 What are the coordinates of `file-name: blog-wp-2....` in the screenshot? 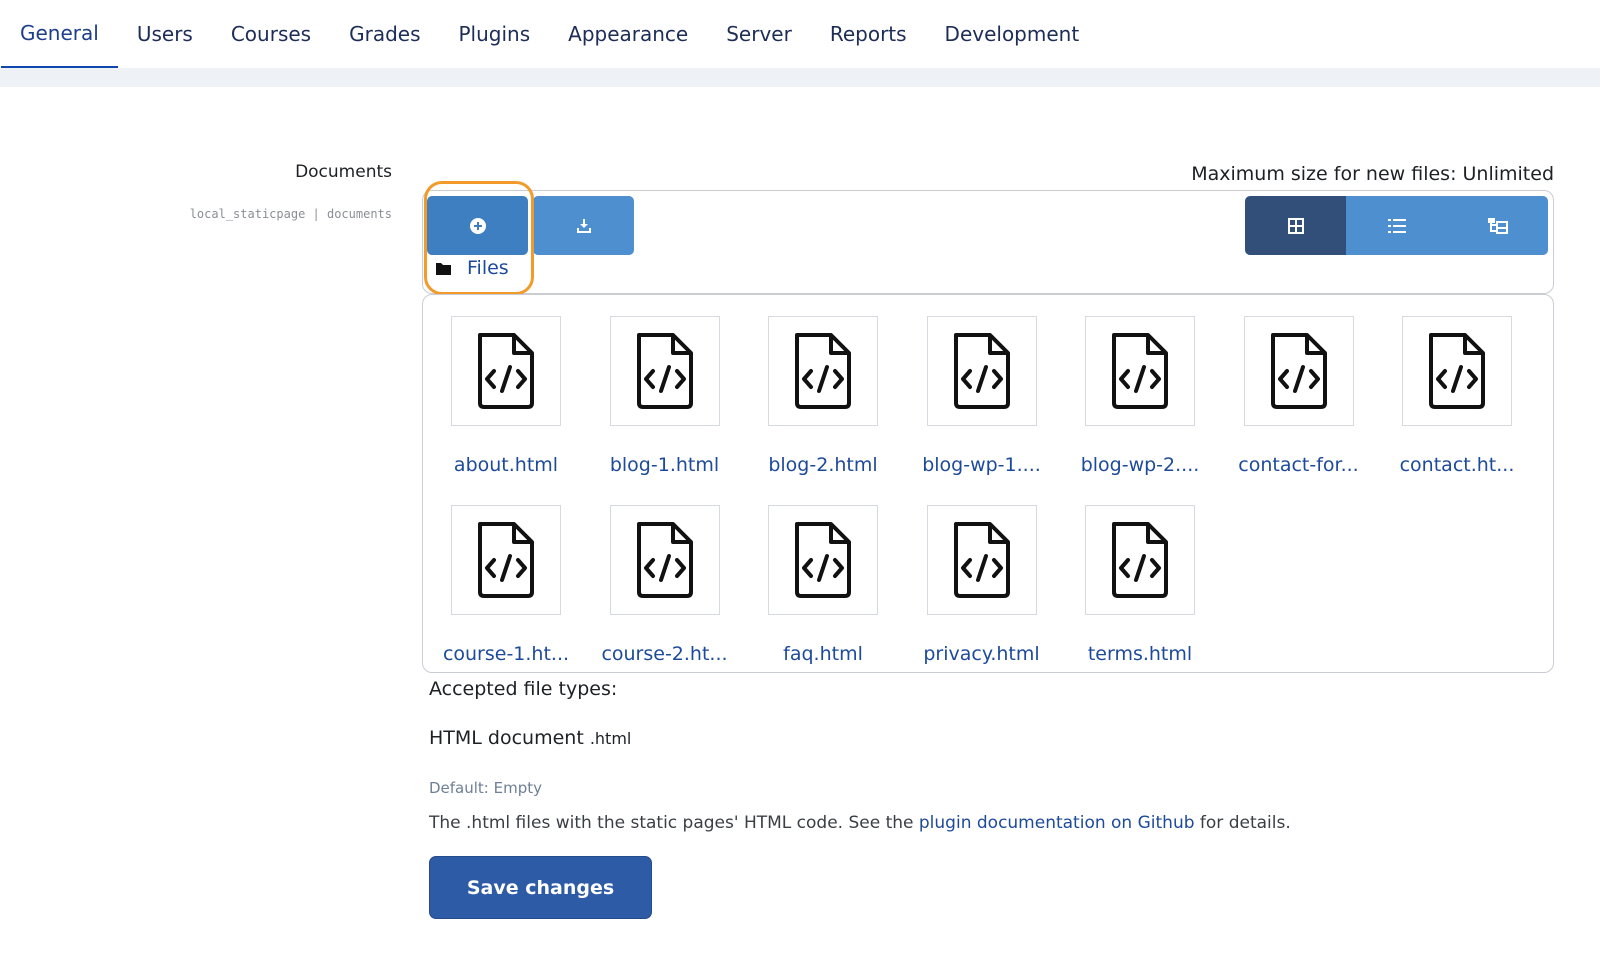 It's located at (1140, 465).